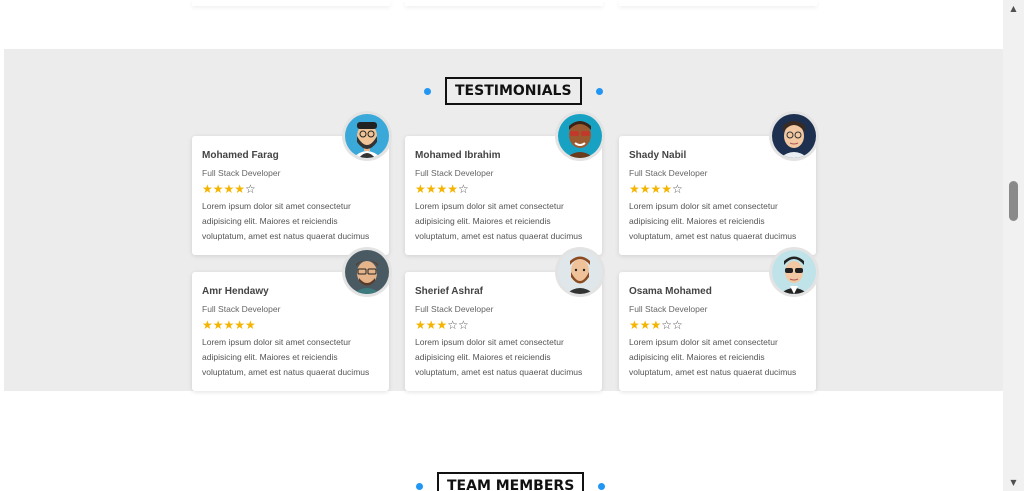 This screenshot has width=1024, height=491. I want to click on avatar-bearded-cap-glasses-icon, so click(367, 136).